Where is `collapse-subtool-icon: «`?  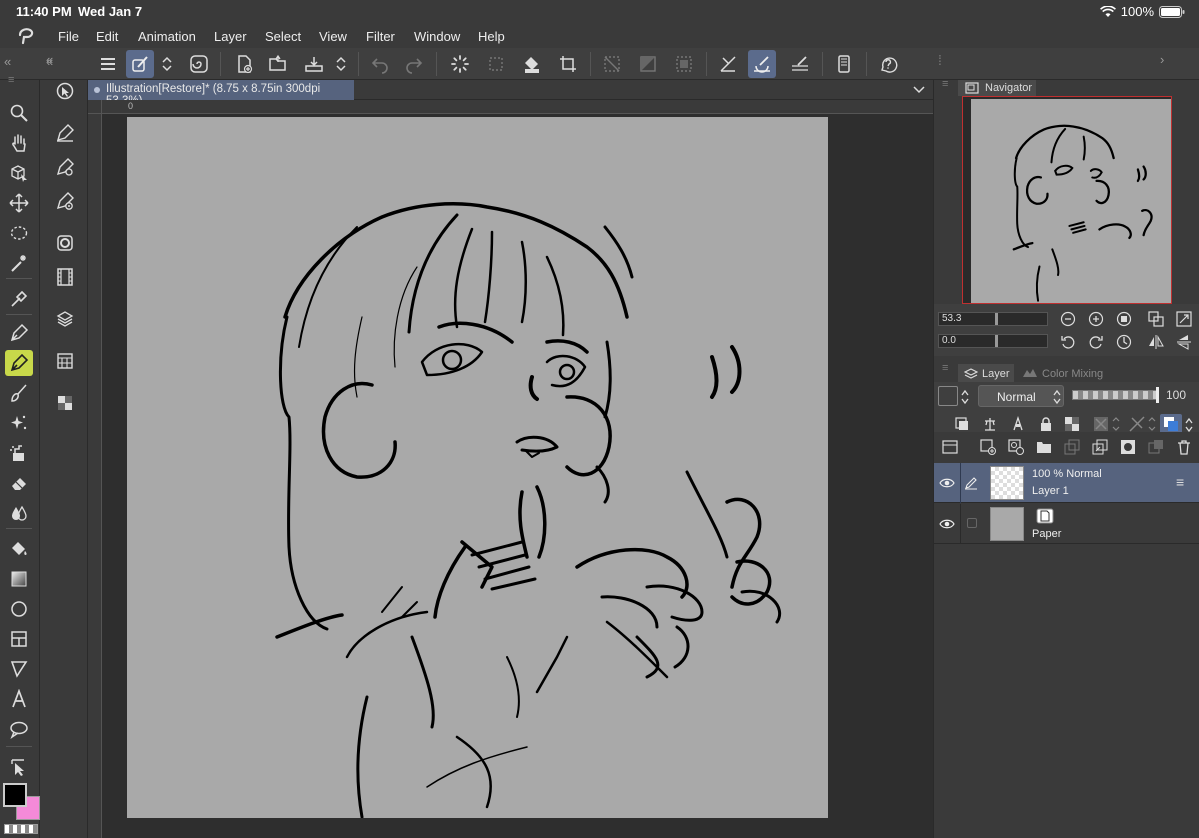
collapse-subtool-icon: « is located at coordinates (49, 59).